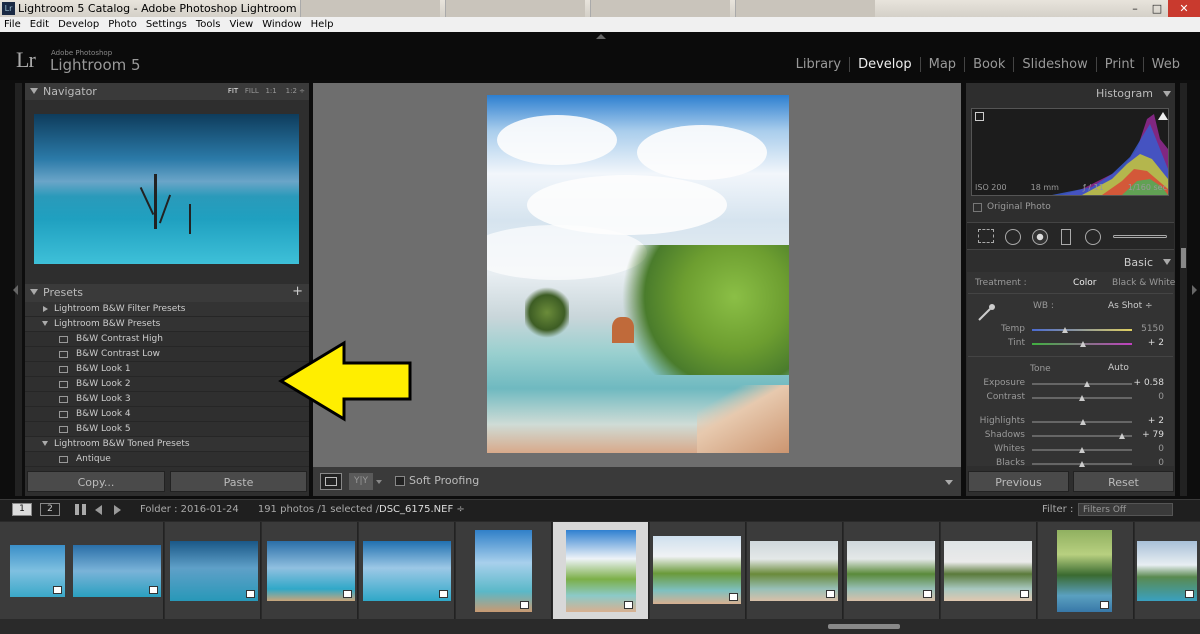  Describe the element at coordinates (1135, 8) in the screenshot. I see `minimize-icon: –` at that location.